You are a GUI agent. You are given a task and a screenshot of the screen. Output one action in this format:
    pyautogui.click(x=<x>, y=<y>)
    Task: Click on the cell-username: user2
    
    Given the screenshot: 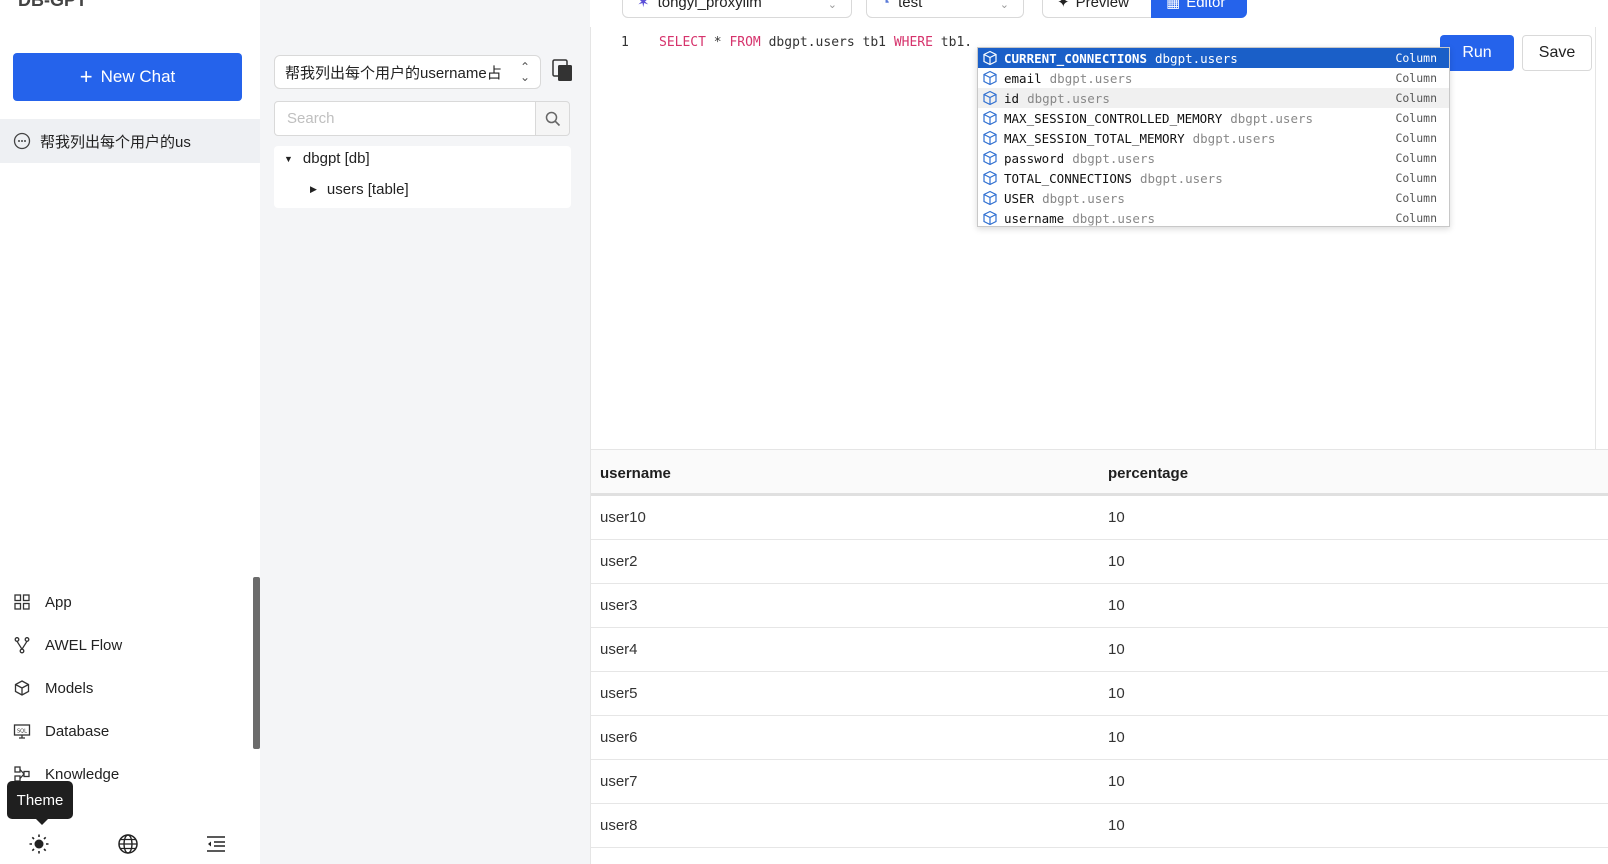 What is the action you would take?
    pyautogui.click(x=619, y=561)
    